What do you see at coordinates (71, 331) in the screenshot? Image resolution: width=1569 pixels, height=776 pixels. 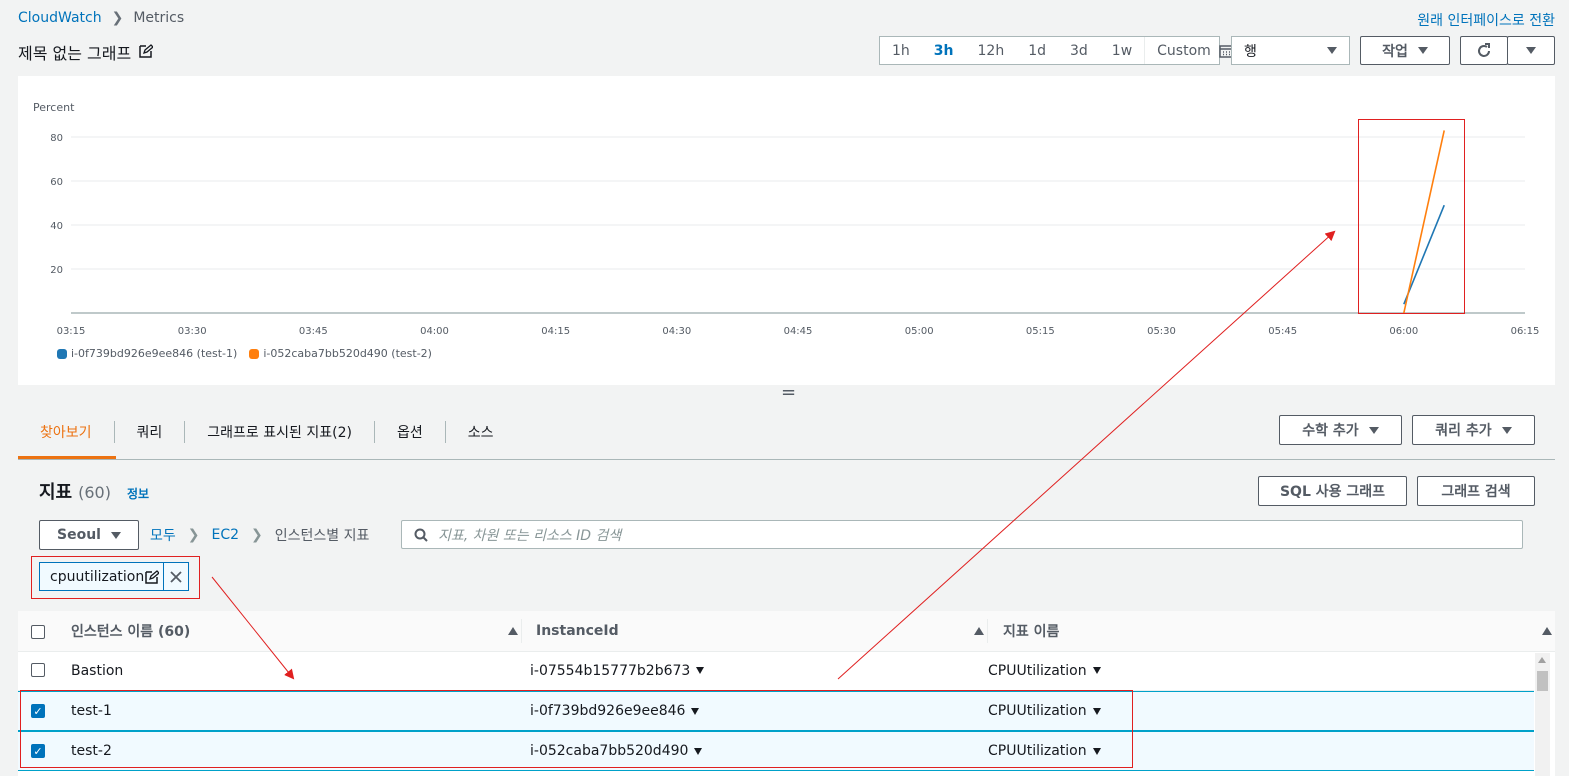 I see `x-tick-label: 03:15` at bounding box center [71, 331].